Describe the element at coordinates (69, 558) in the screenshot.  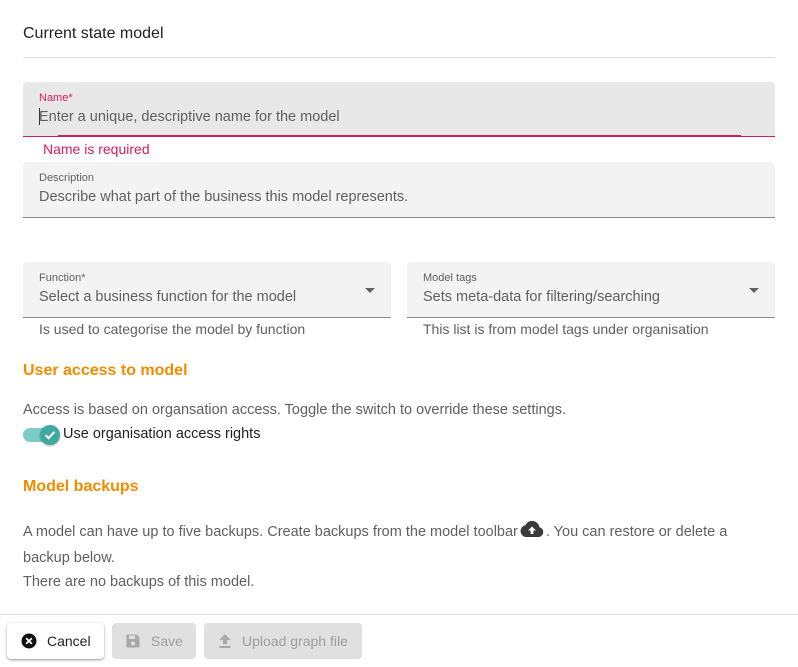
I see `backups-text-line2: backup below.` at that location.